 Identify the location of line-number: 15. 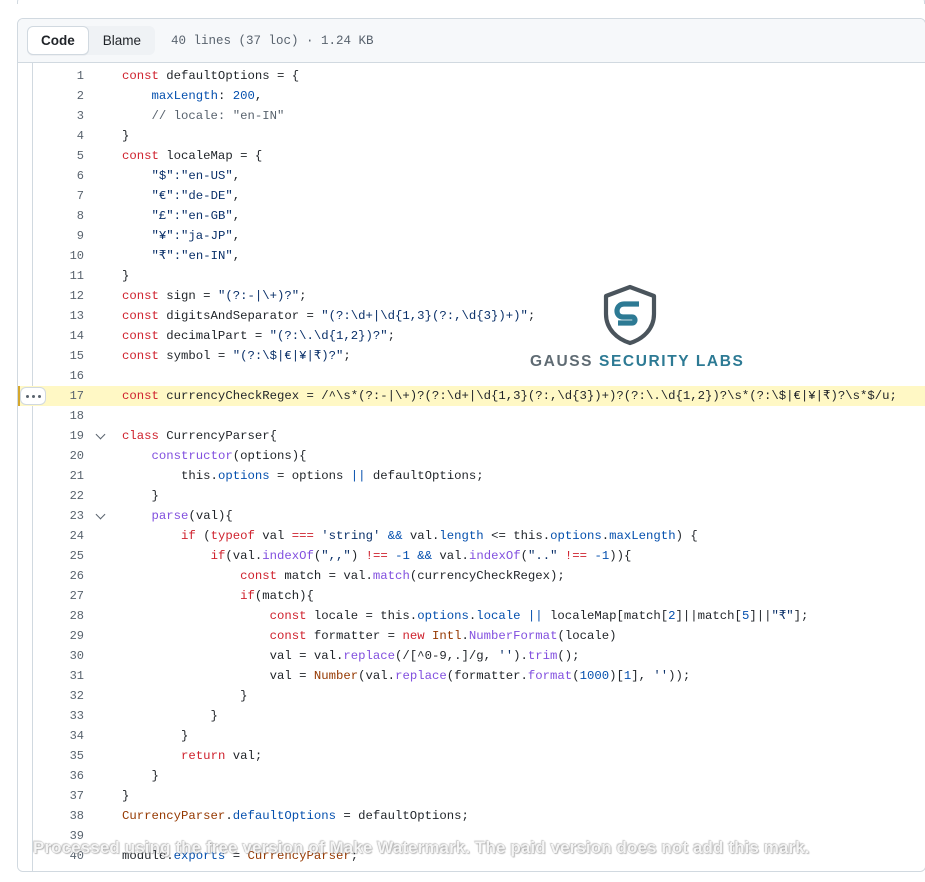
(73, 356).